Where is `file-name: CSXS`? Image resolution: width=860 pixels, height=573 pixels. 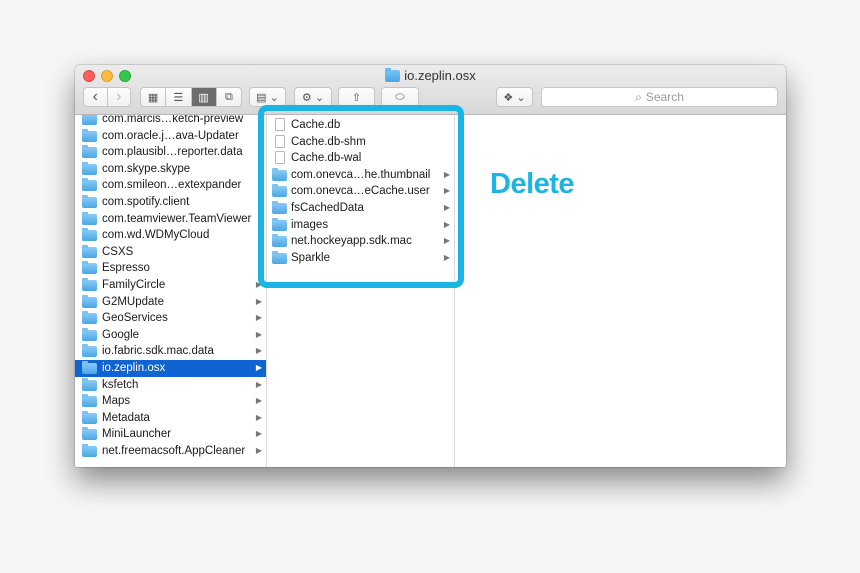
file-name: CSXS is located at coordinates (118, 251).